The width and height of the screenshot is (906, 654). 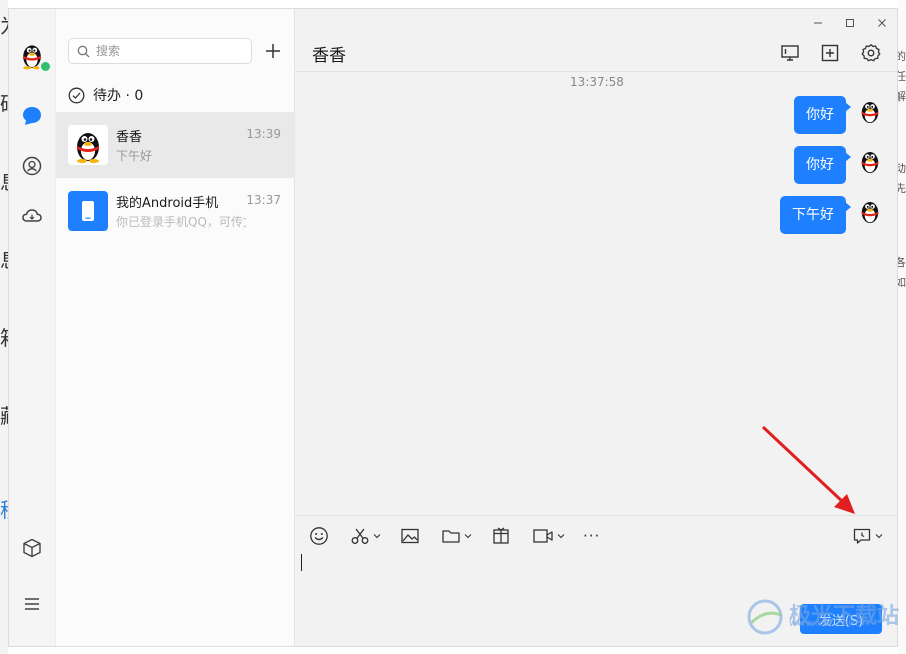 I want to click on red-packet-button, so click(x=501, y=536).